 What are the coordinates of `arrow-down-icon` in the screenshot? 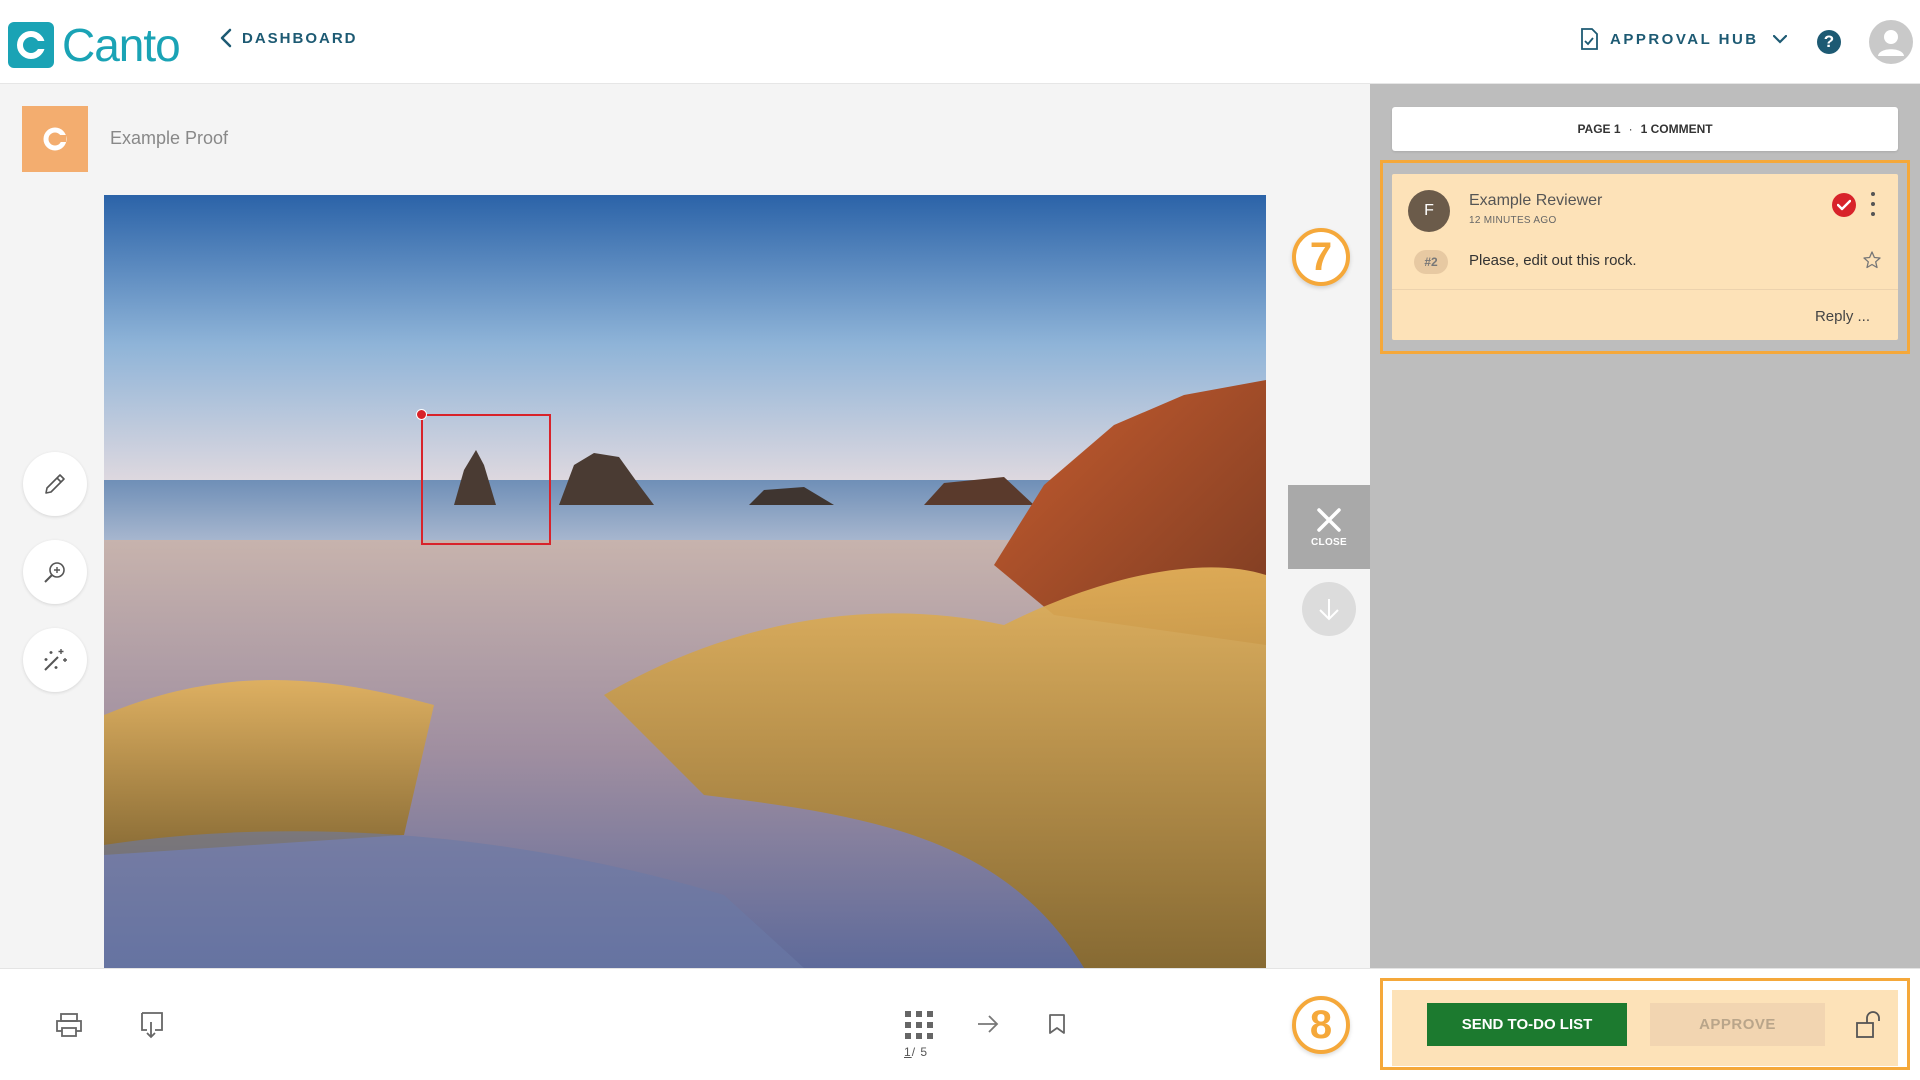 It's located at (1329, 610).